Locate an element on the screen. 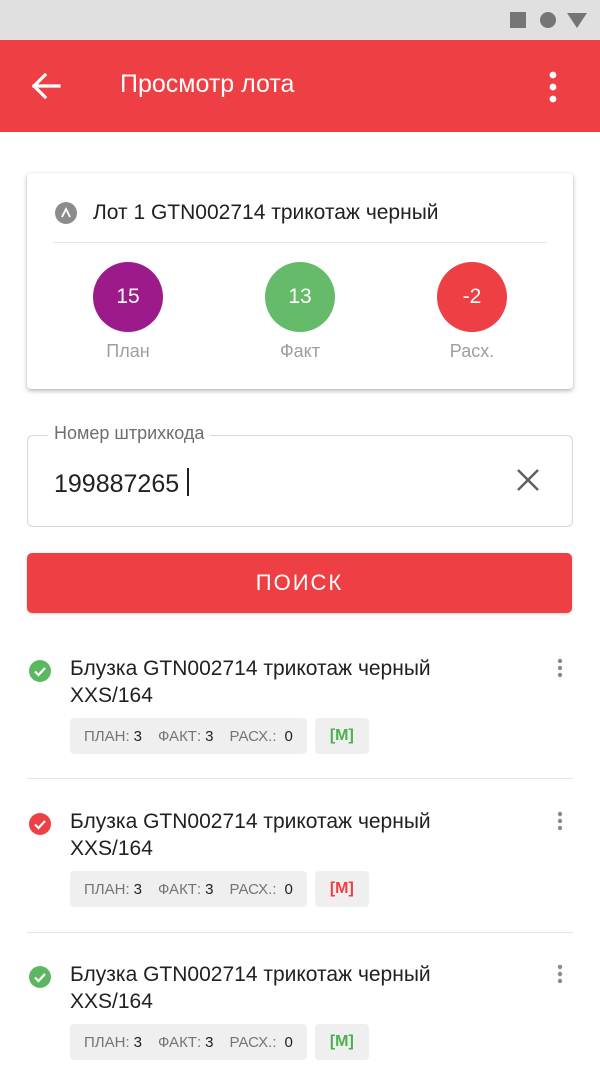 The width and height of the screenshot is (600, 1092). lot-header: Лот 1 GTN002714 трикотаж черный is located at coordinates (247, 213).